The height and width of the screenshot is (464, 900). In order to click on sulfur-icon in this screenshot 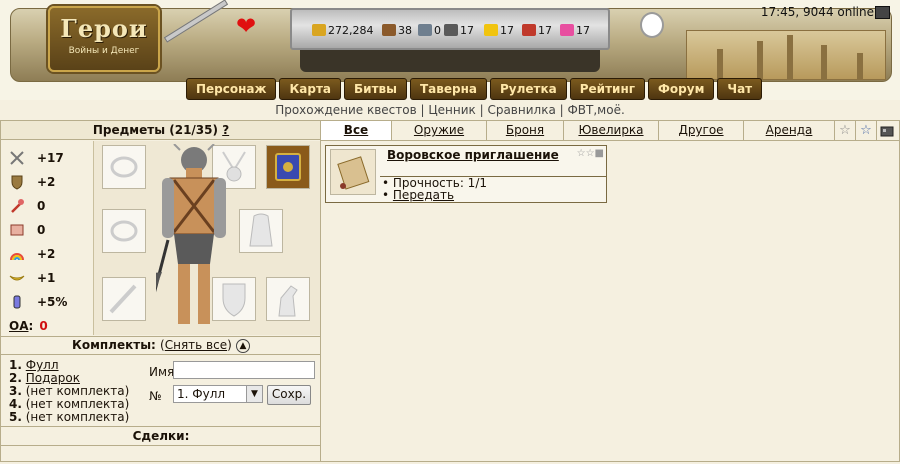, I will do `click(491, 30)`.